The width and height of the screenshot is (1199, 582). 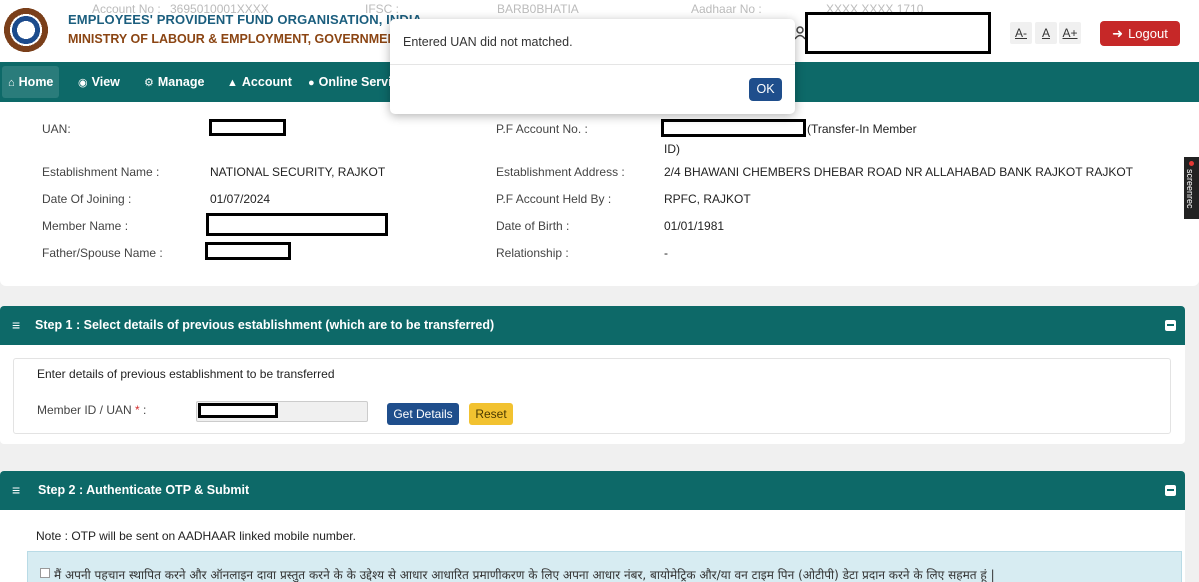 I want to click on logout-label: Logout, so click(x=1148, y=33).